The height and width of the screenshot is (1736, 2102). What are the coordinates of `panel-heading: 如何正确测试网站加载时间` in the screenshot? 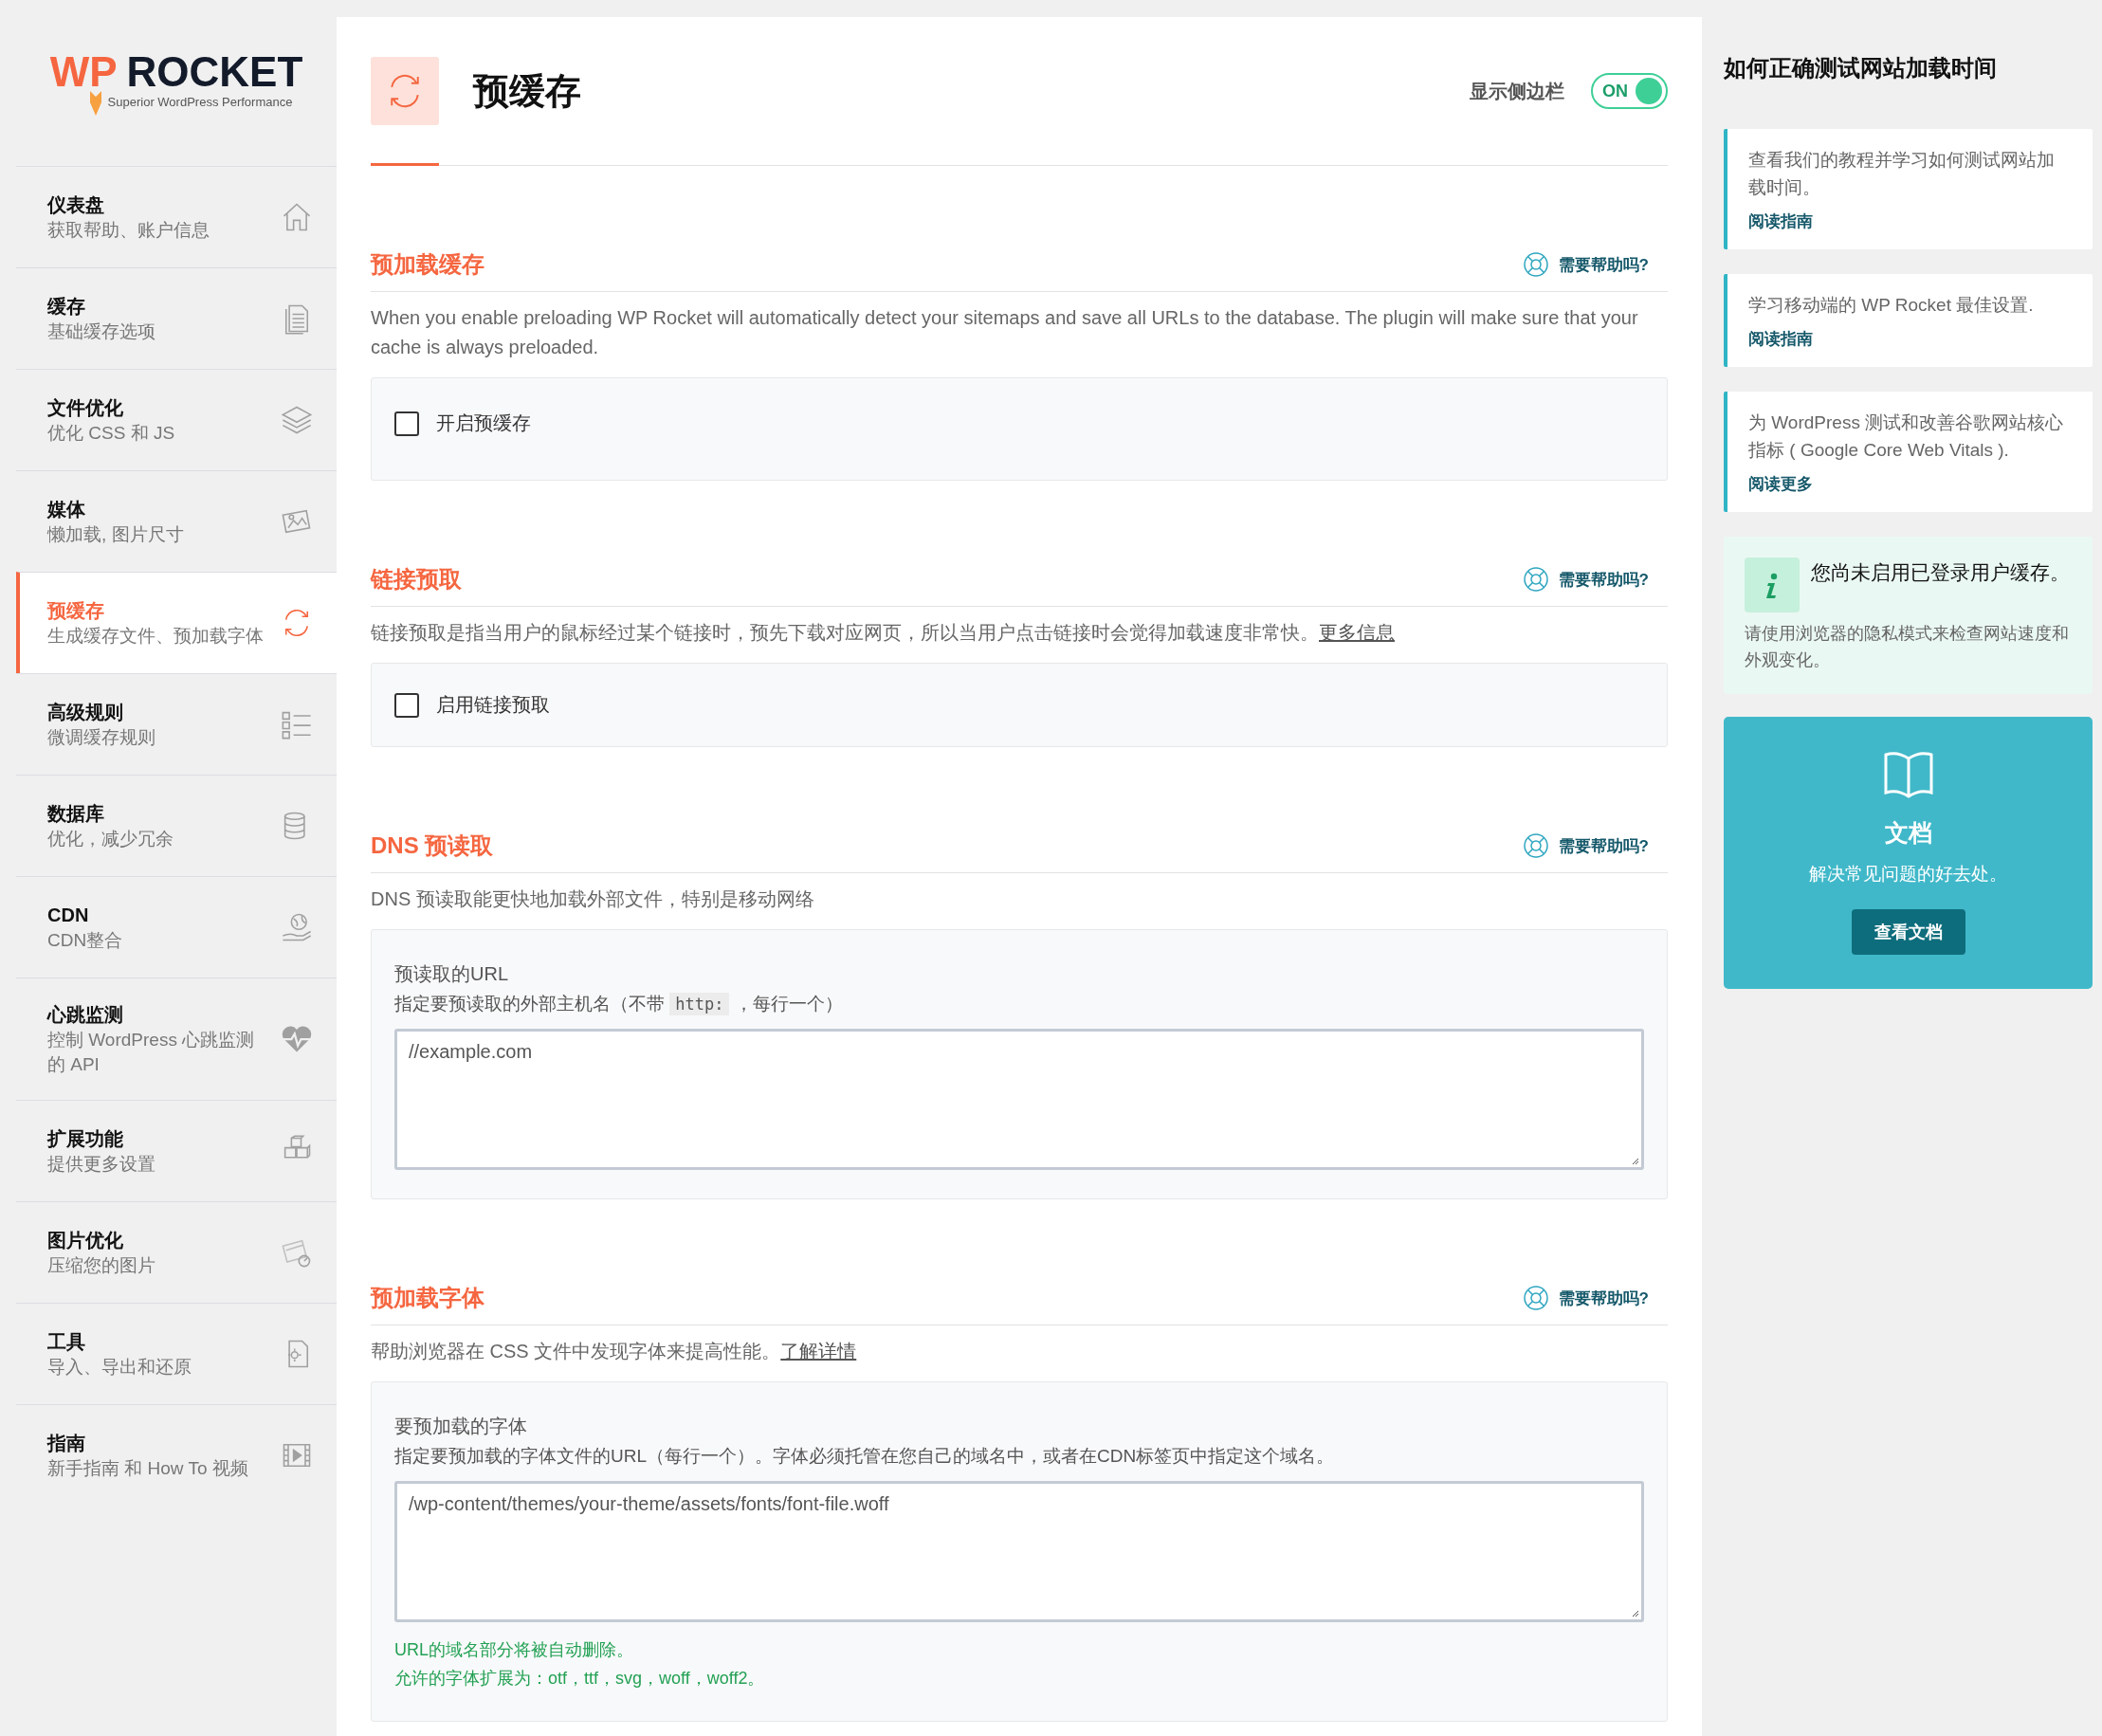 It's located at (1861, 68).